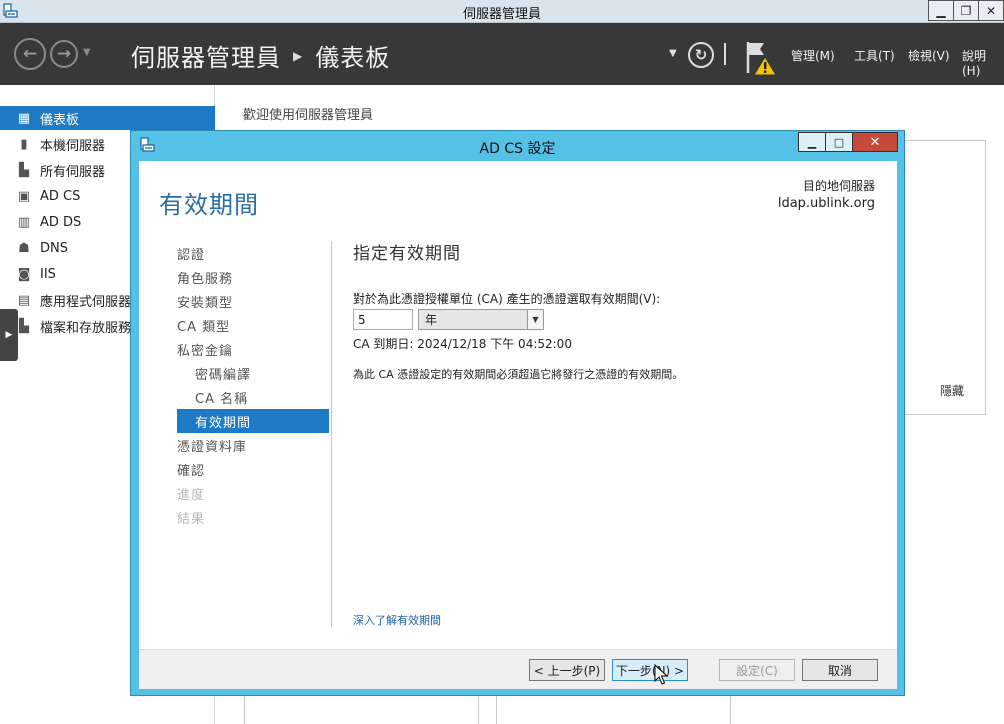 This screenshot has height=724, width=1004. I want to click on sidebar-item-label: AD DS, so click(61, 222).